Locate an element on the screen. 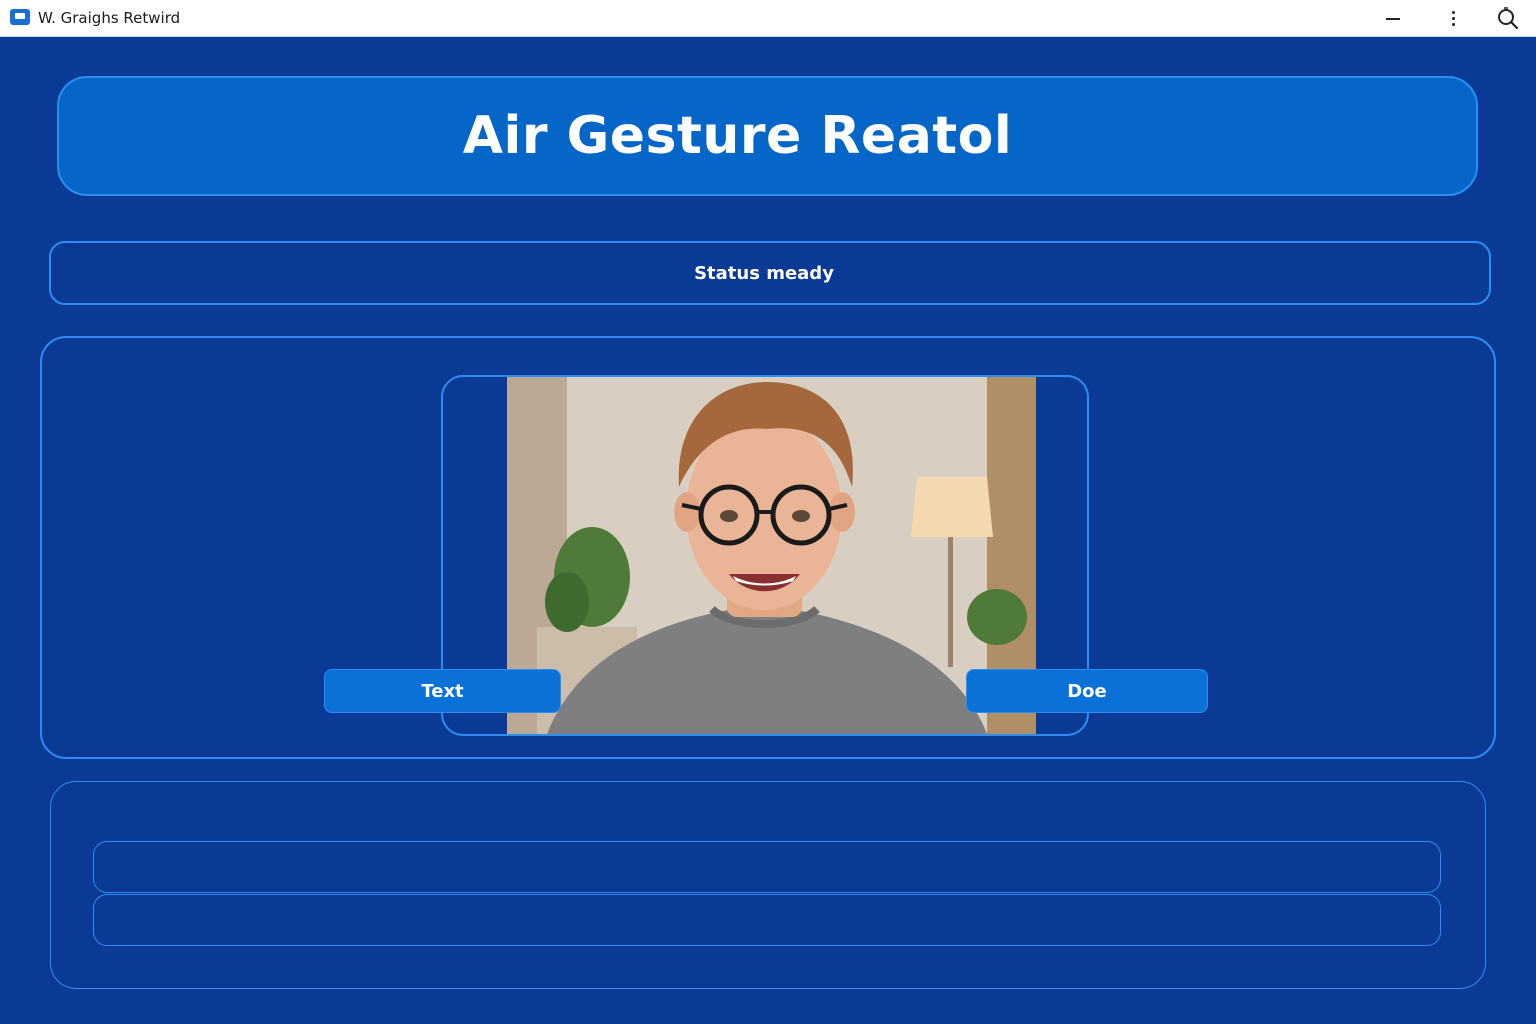 Image resolution: width=1536 pixels, height=1024 pixels. app-window-icon is located at coordinates (20, 17).